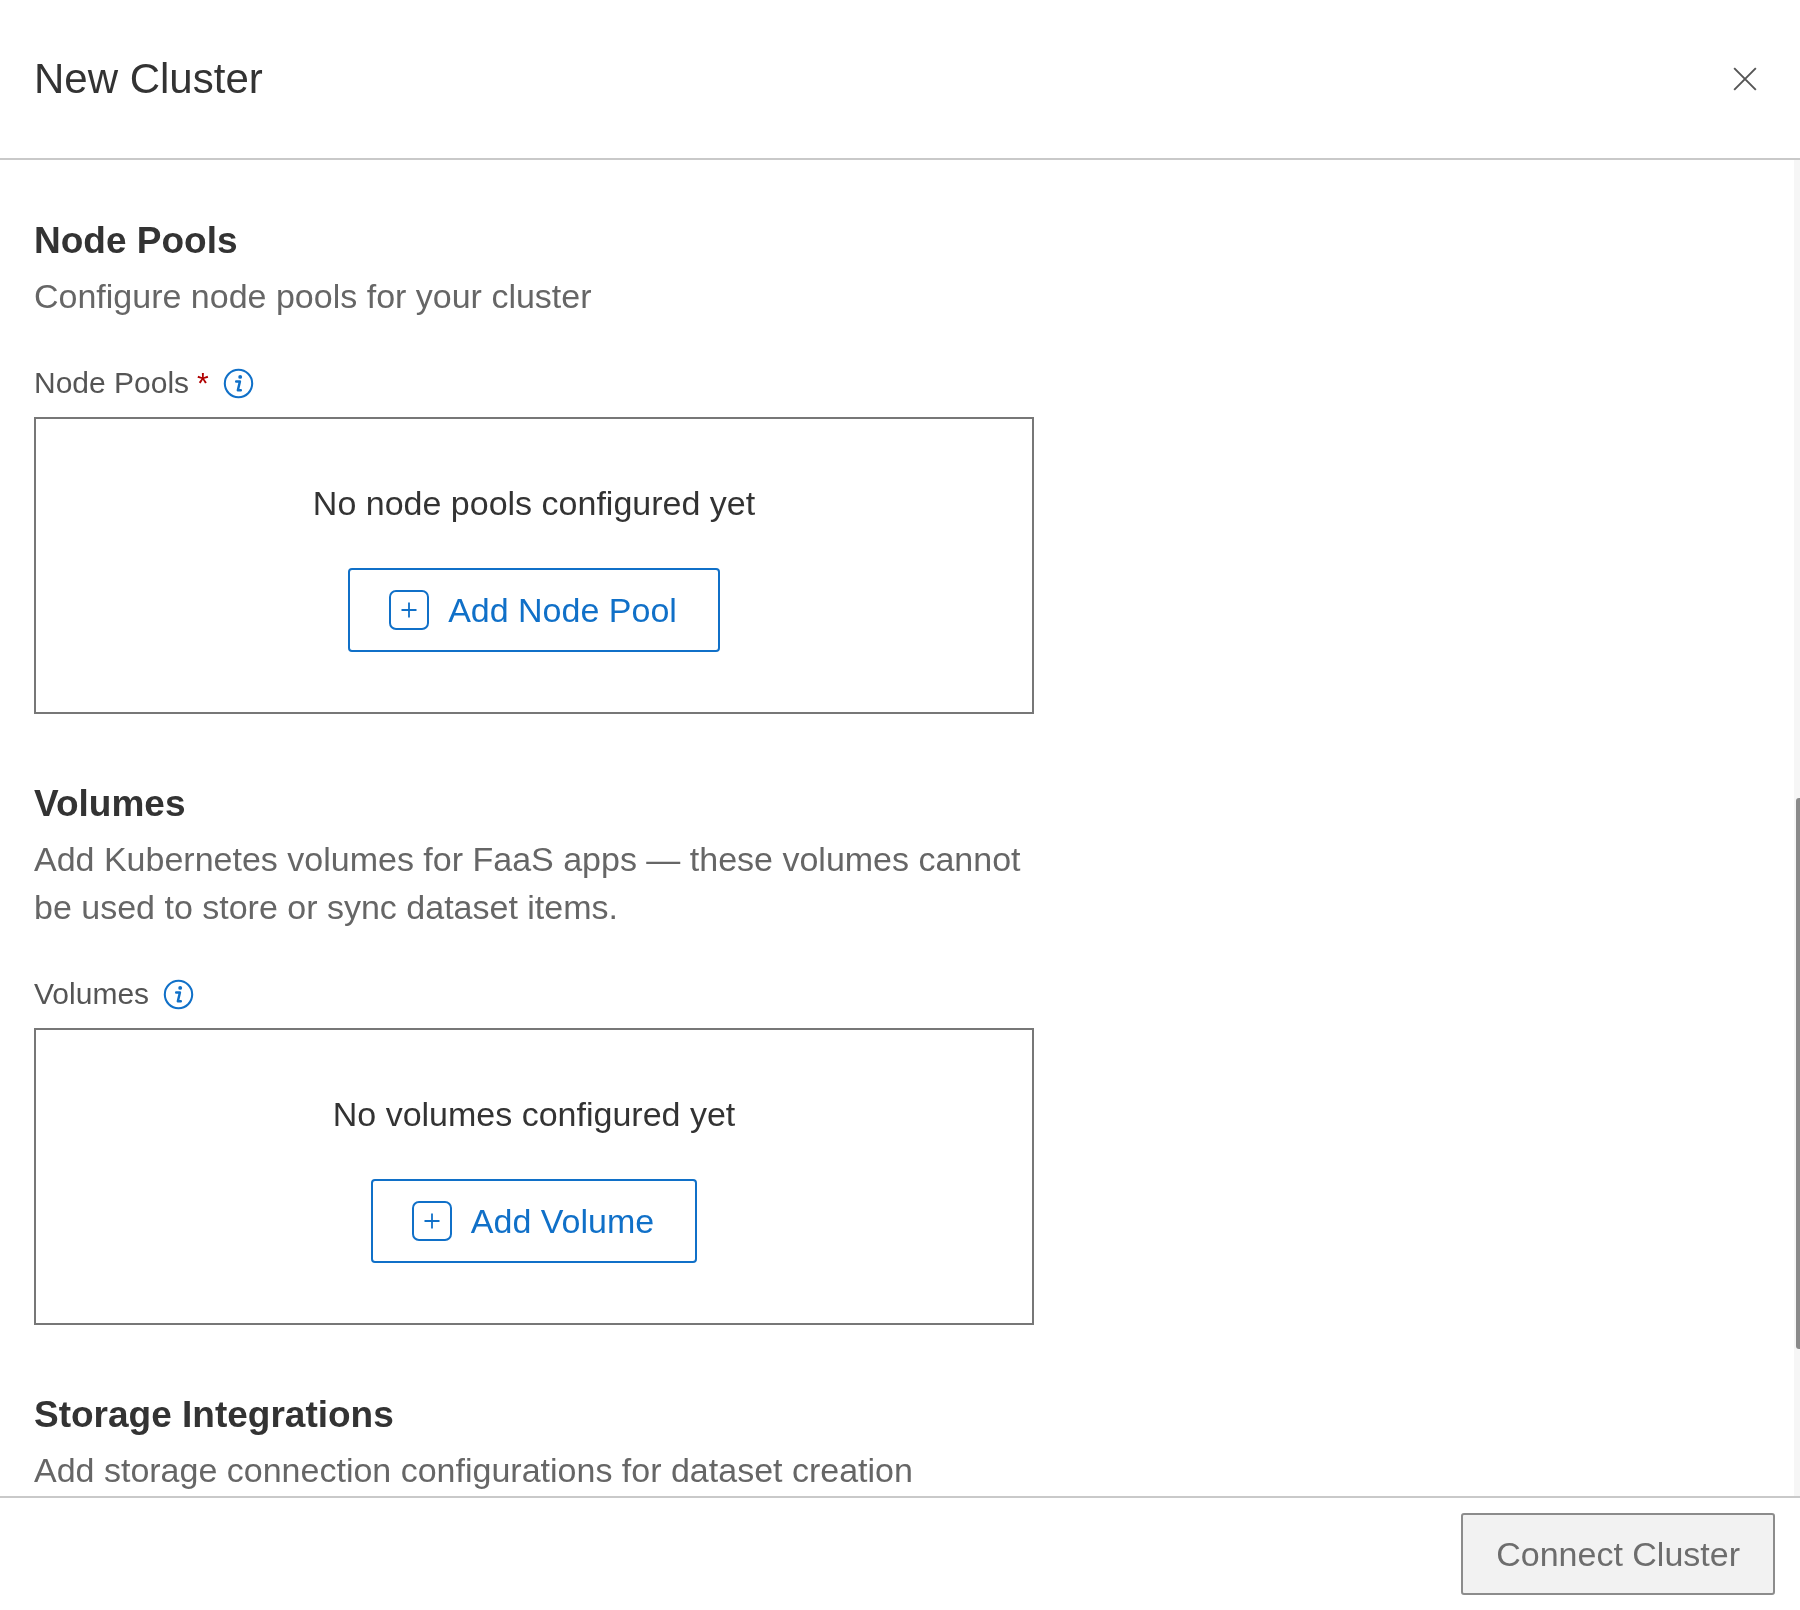 The image size is (1800, 1610). I want to click on add-button: Add Volume, so click(534, 1221).